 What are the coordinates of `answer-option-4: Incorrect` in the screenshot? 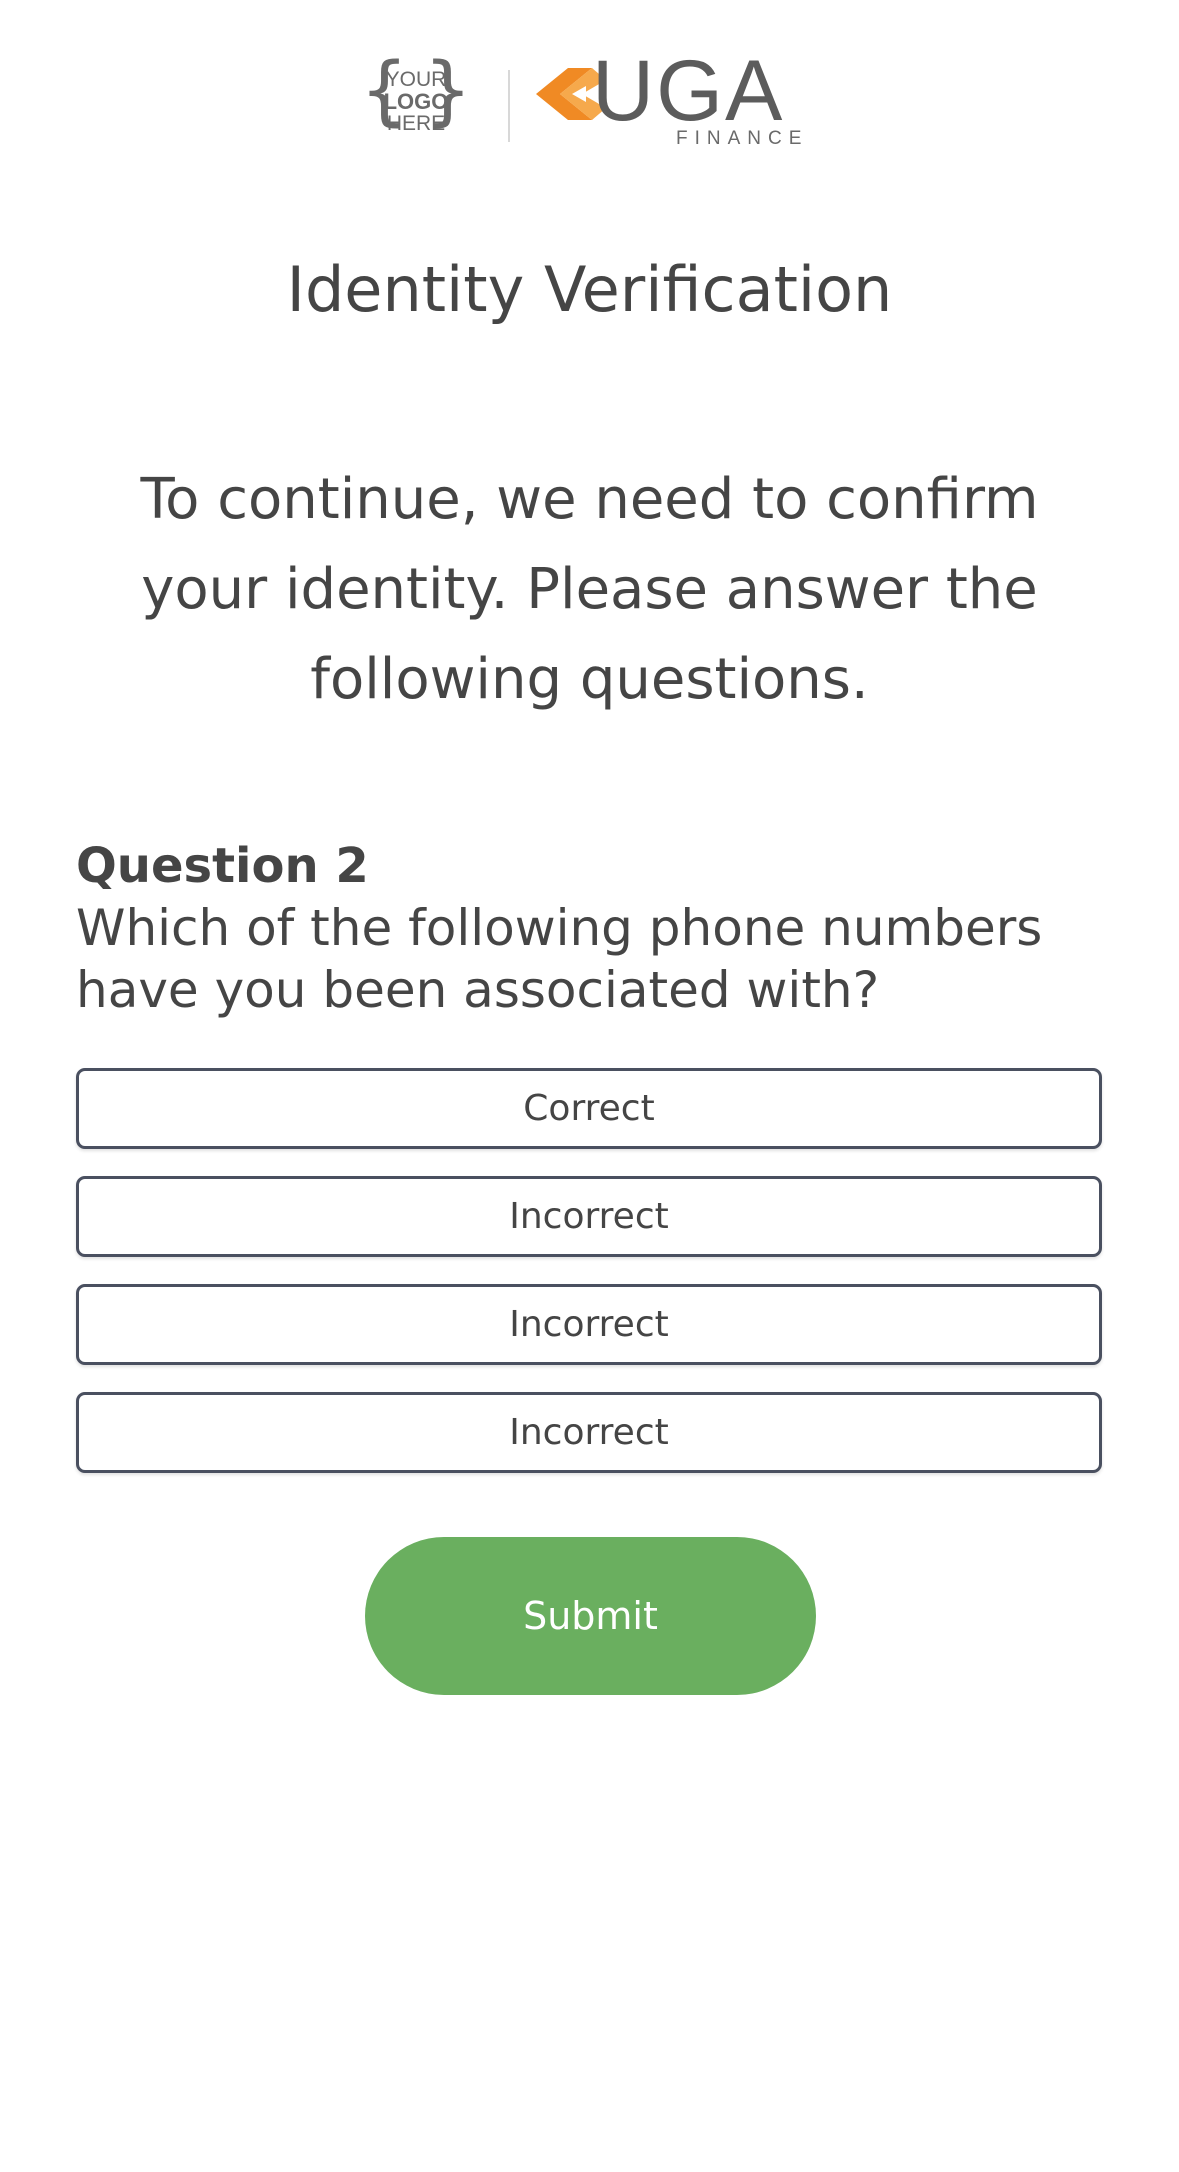 It's located at (589, 1432).